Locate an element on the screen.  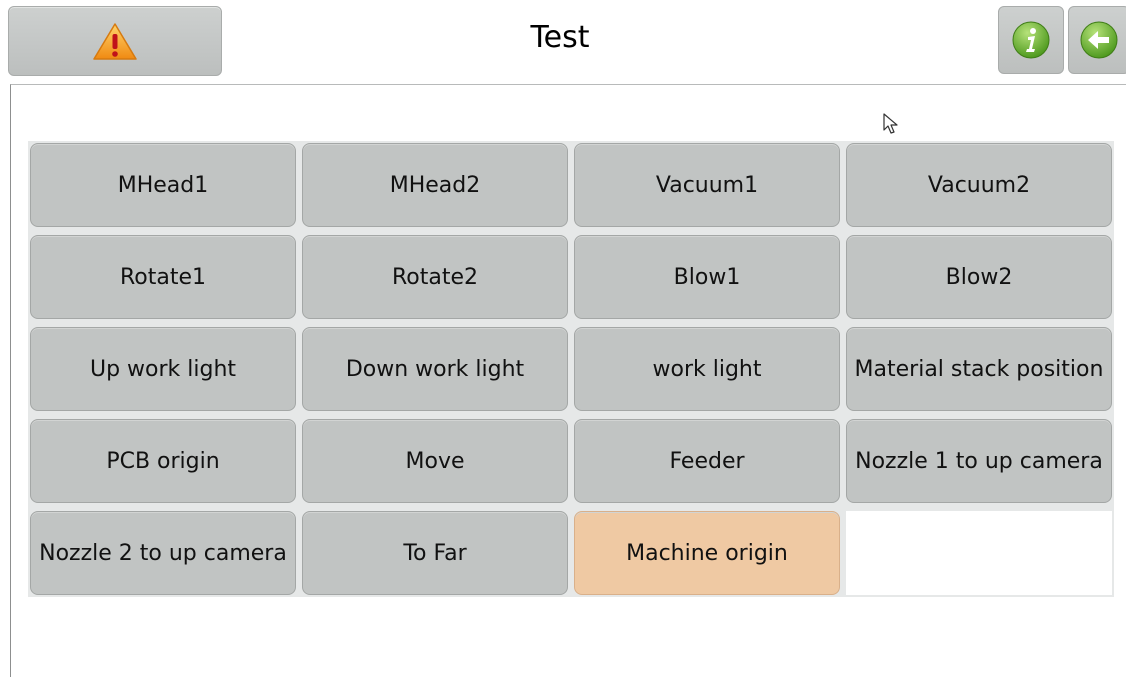
blow1-button: Blow1 is located at coordinates (707, 277).